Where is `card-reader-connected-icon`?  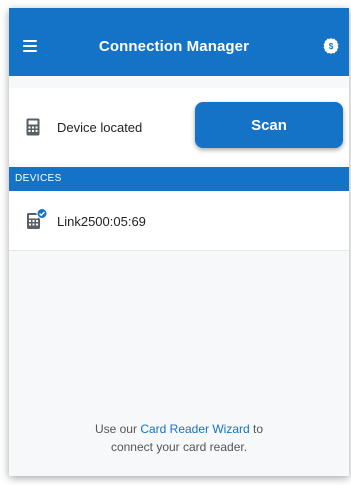 card-reader-connected-icon is located at coordinates (37, 218).